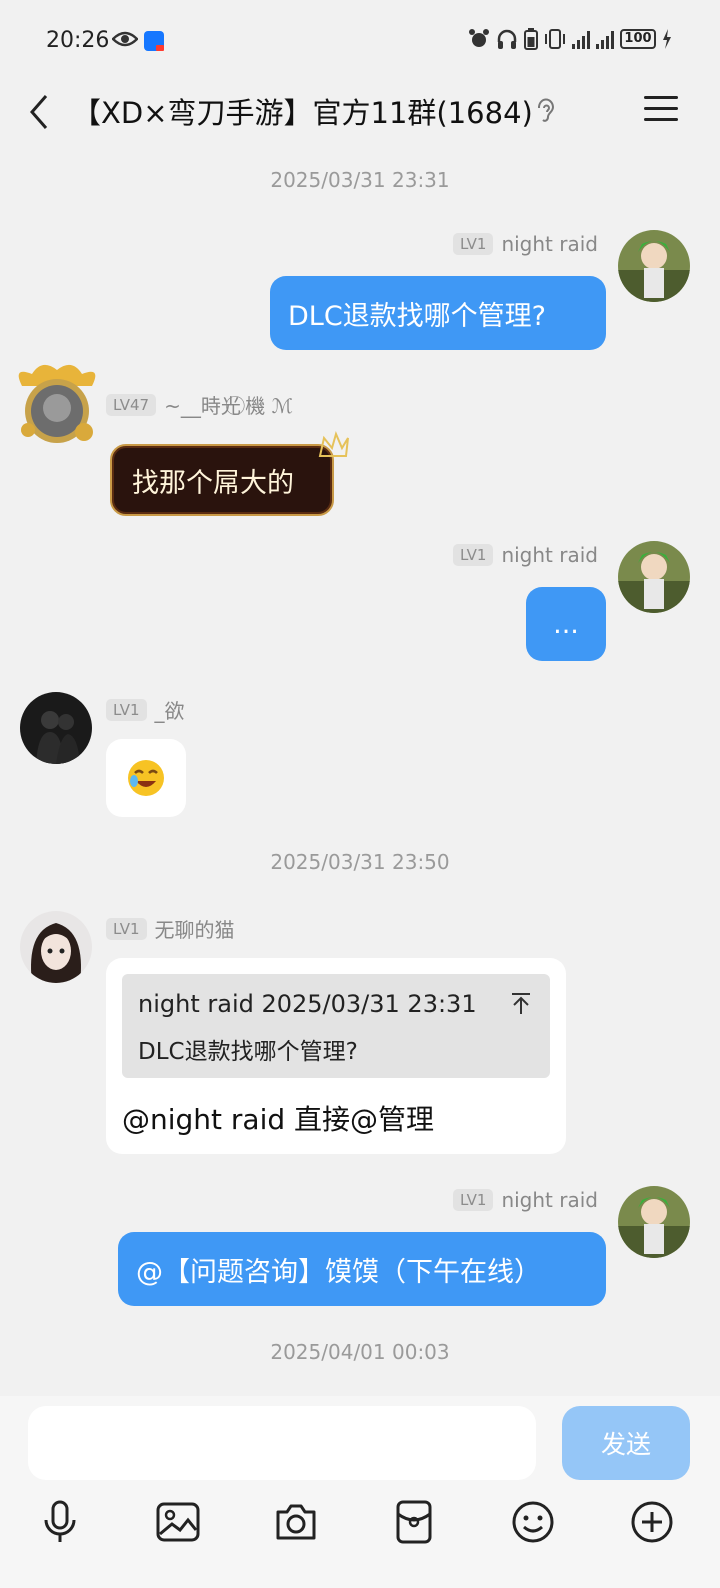  Describe the element at coordinates (194, 930) in the screenshot. I see `sender-name: 无聊的猫` at that location.